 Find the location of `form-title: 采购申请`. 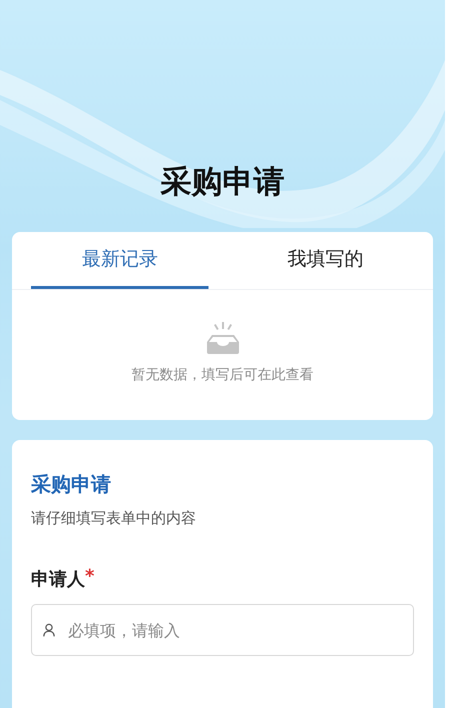

form-title: 采购申请 is located at coordinates (71, 484).